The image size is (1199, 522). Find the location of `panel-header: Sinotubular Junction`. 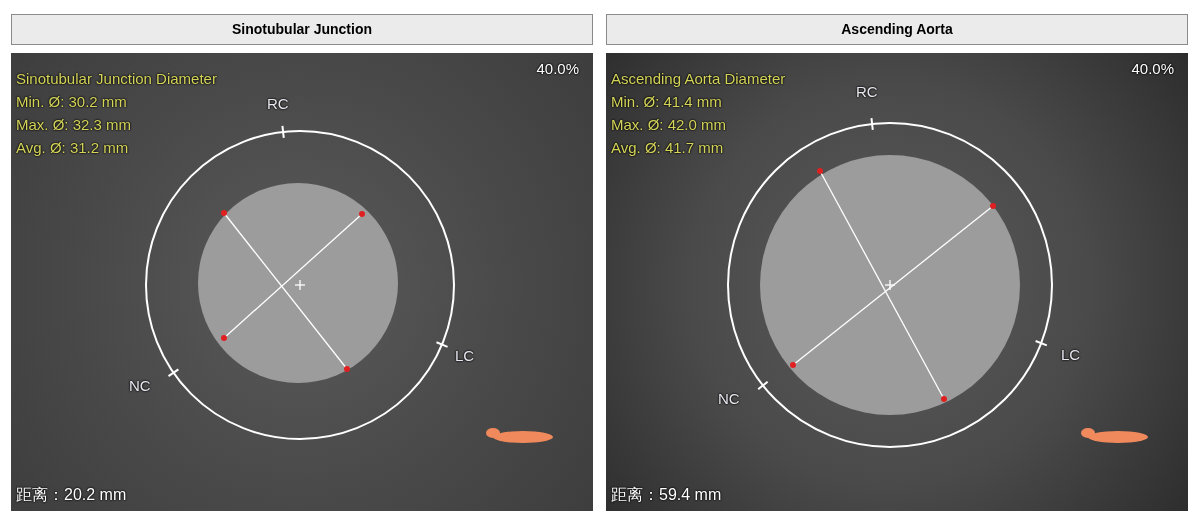

panel-header: Sinotubular Junction is located at coordinates (302, 29).